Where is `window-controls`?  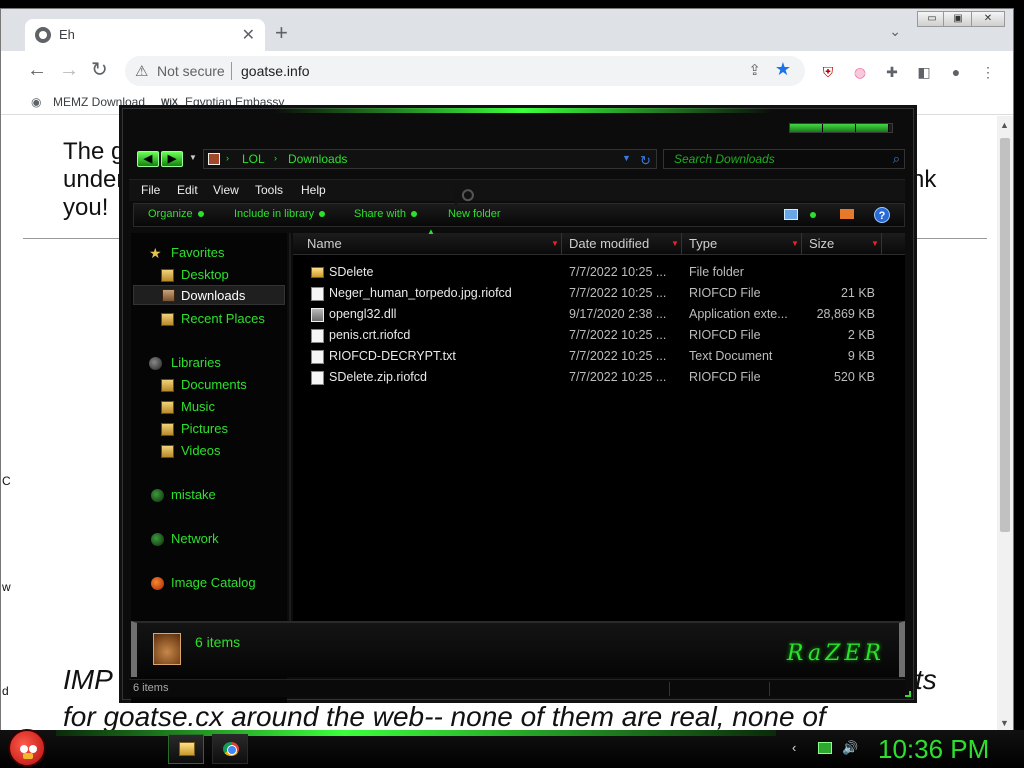
window-controls is located at coordinates (841, 128).